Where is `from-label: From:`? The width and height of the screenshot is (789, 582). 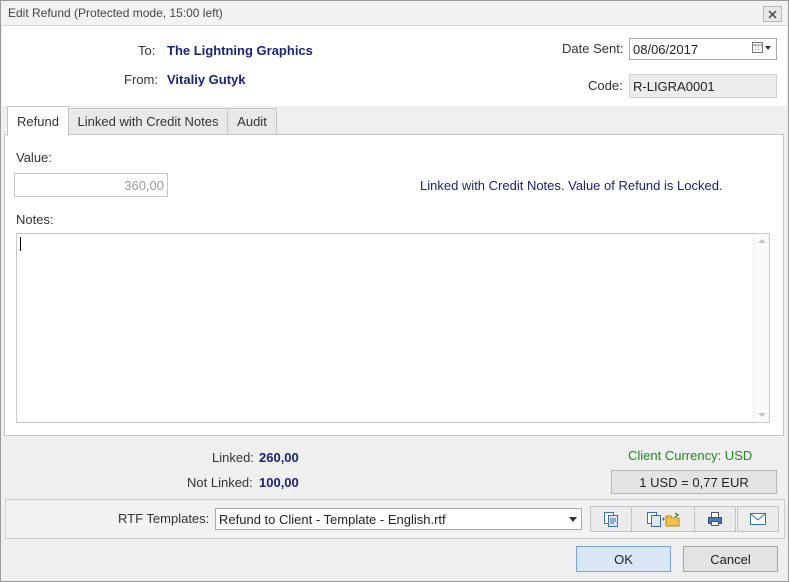 from-label: From: is located at coordinates (141, 79).